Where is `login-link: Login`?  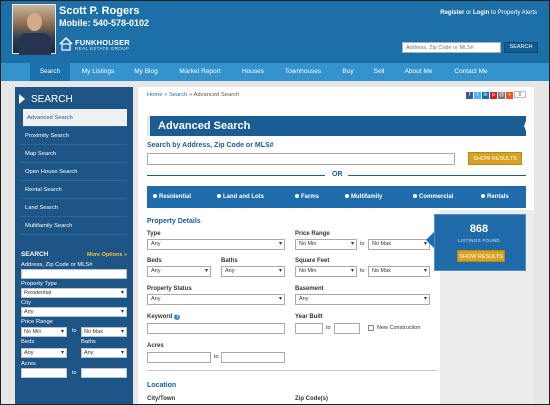
login-link: Login is located at coordinates (481, 13).